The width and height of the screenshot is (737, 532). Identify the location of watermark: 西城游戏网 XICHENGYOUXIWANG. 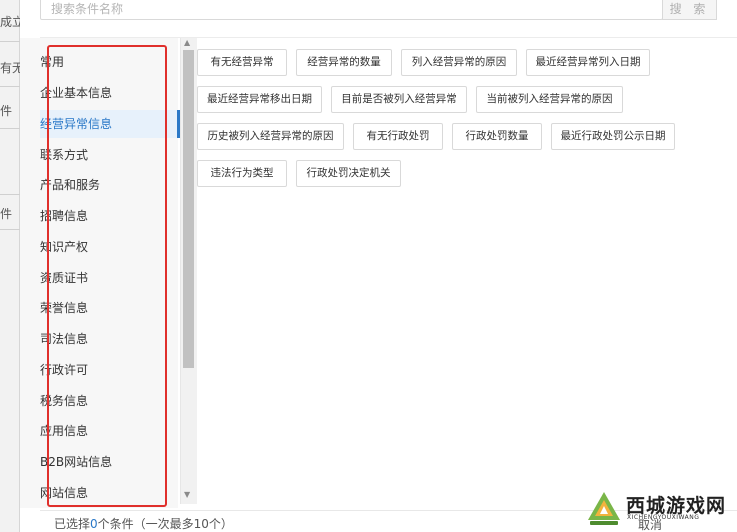
(659, 510).